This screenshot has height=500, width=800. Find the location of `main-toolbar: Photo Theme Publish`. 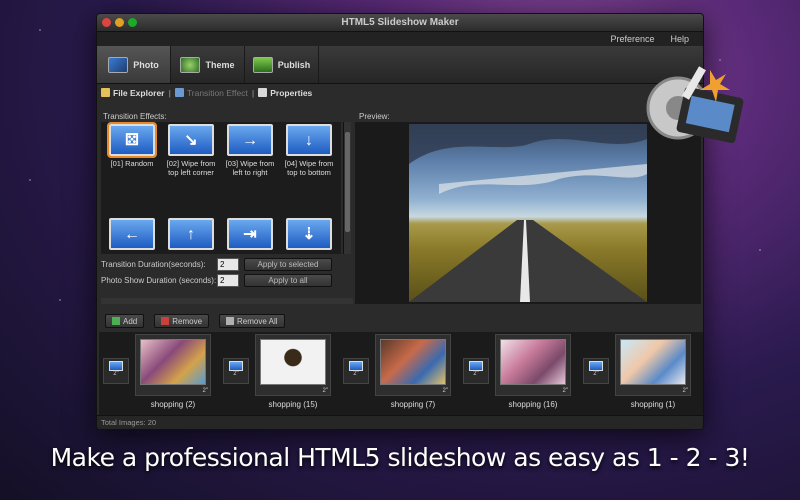

main-toolbar: Photo Theme Publish is located at coordinates (400, 65).